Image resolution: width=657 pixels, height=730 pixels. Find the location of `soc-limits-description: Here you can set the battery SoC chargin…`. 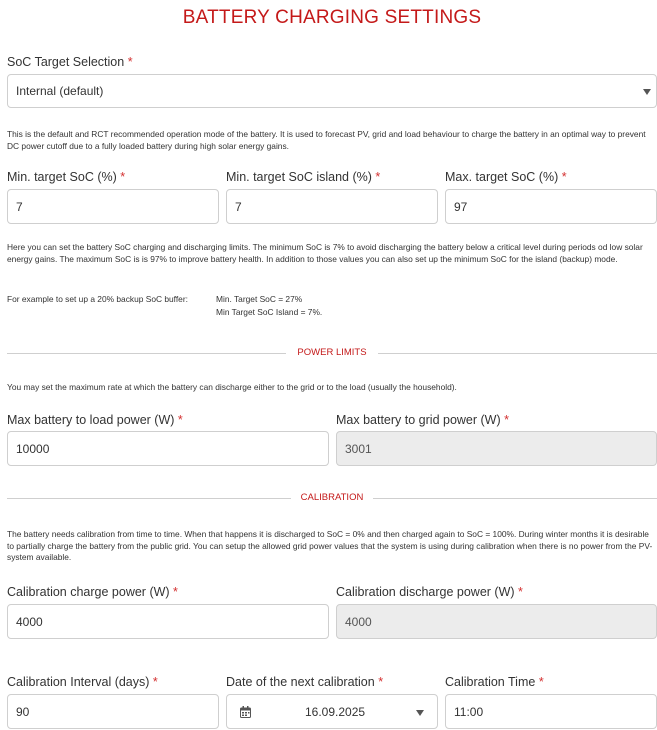

soc-limits-description: Here you can set the battery SoC chargin… is located at coordinates (325, 253).